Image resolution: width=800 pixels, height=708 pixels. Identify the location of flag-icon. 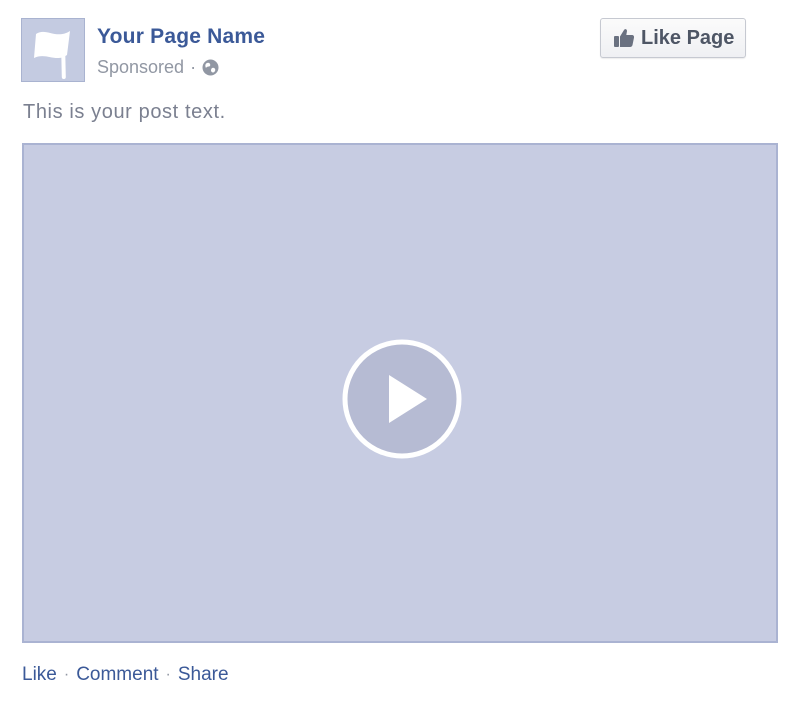
(52, 55).